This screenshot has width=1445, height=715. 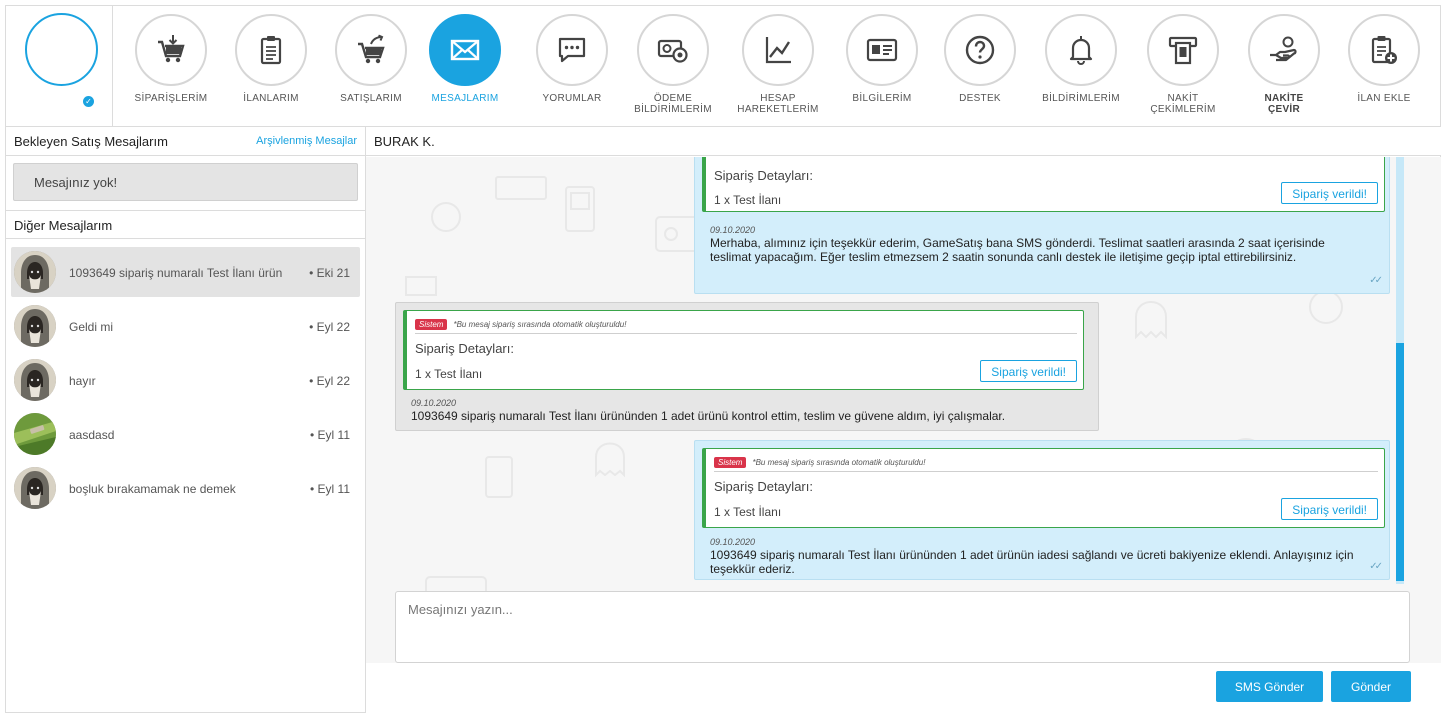 I want to click on nav-hesap-hareketlerim: HESAP HAREKETLERİM, so click(x=778, y=64).